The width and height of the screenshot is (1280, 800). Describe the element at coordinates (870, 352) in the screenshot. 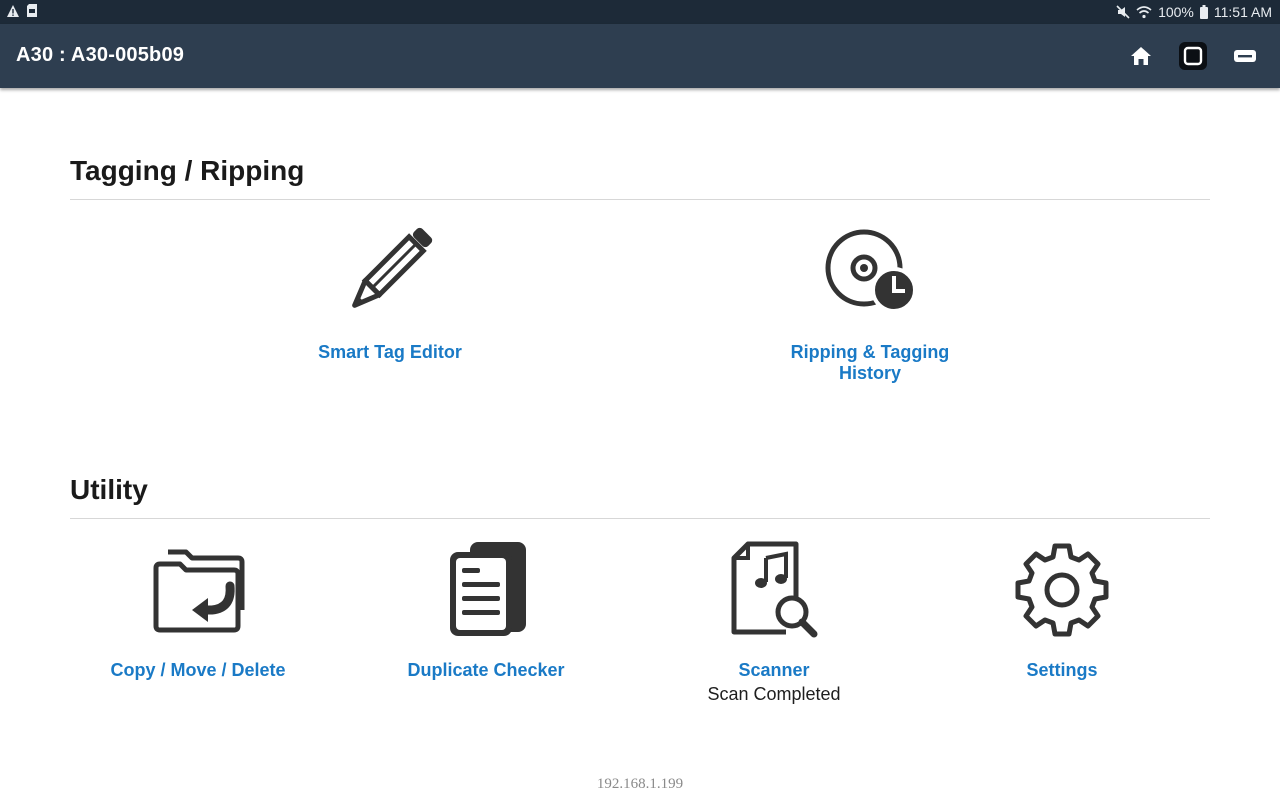

I see `ripping-tagging-history-label-line1: Ripping & Tagging` at that location.